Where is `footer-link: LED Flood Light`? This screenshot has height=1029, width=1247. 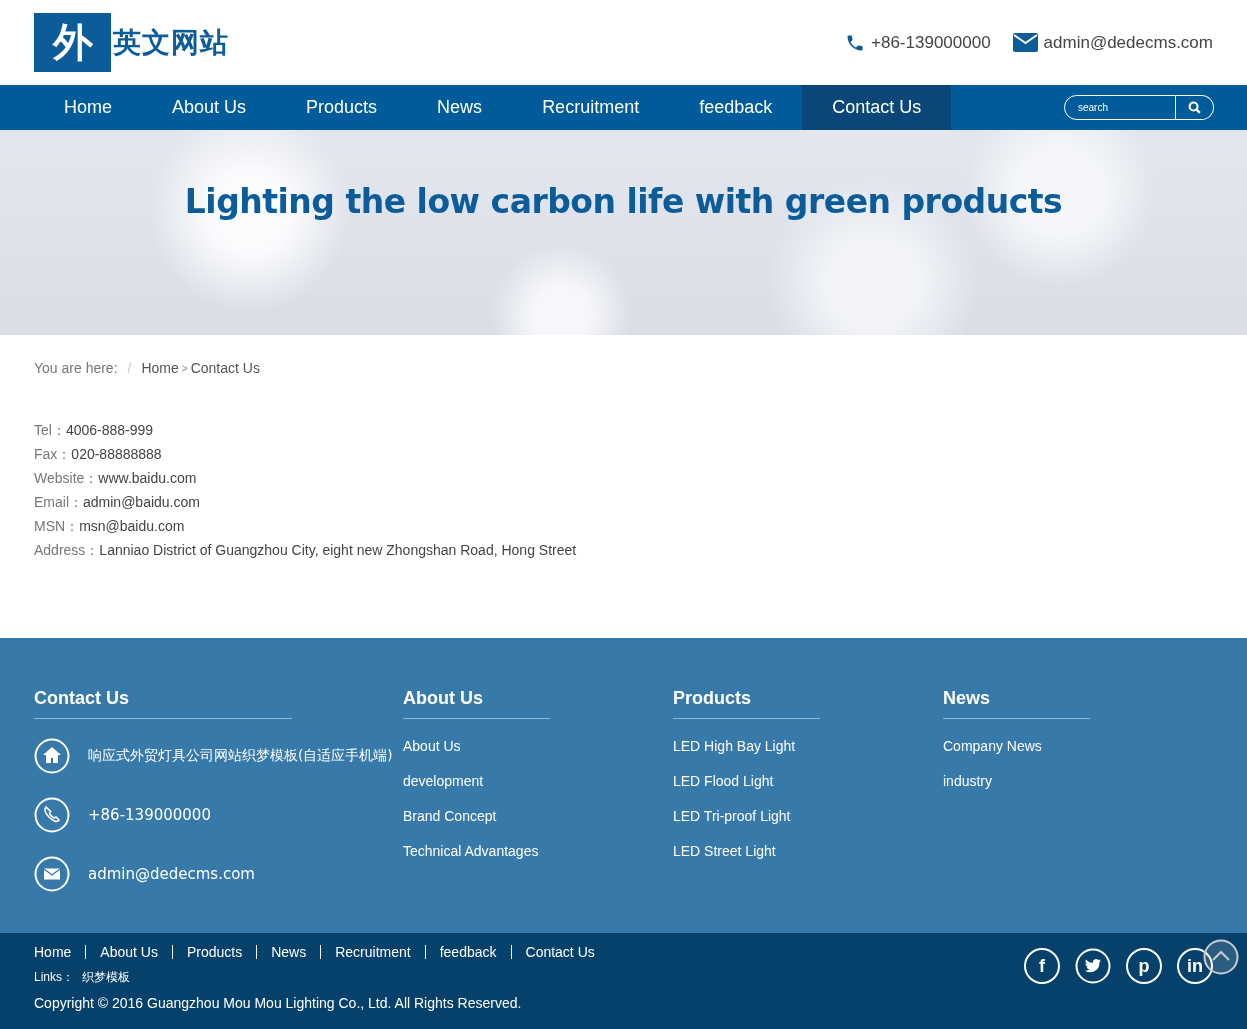 footer-link: LED Flood Light is located at coordinates (723, 781).